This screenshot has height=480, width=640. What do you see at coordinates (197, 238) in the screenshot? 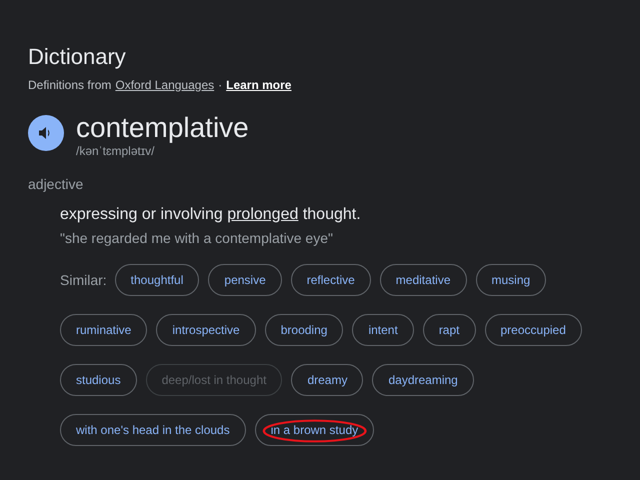
I see `example-sentence: "she regarded me with a contemplative eye"` at bounding box center [197, 238].